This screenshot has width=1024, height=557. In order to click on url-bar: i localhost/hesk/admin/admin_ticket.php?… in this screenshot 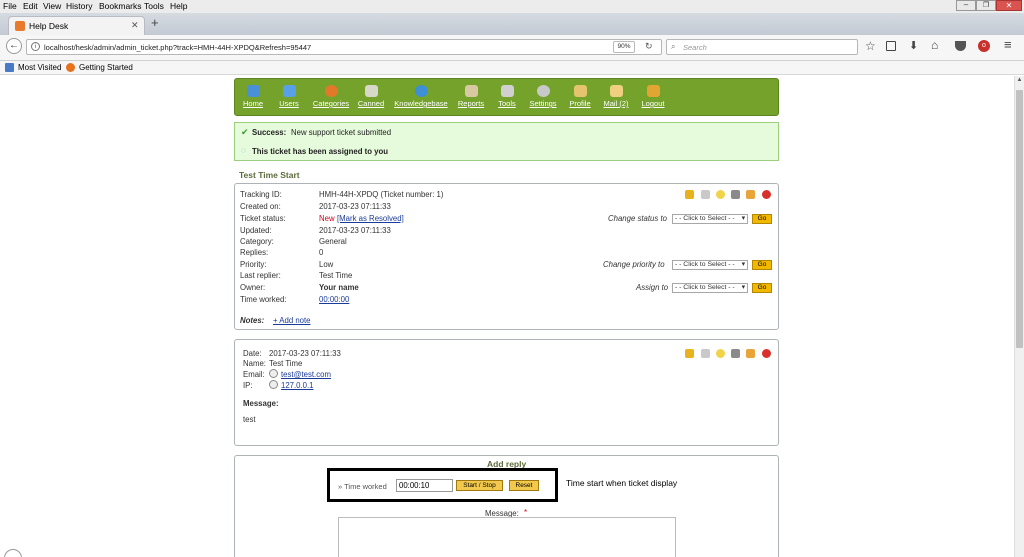, I will do `click(344, 47)`.